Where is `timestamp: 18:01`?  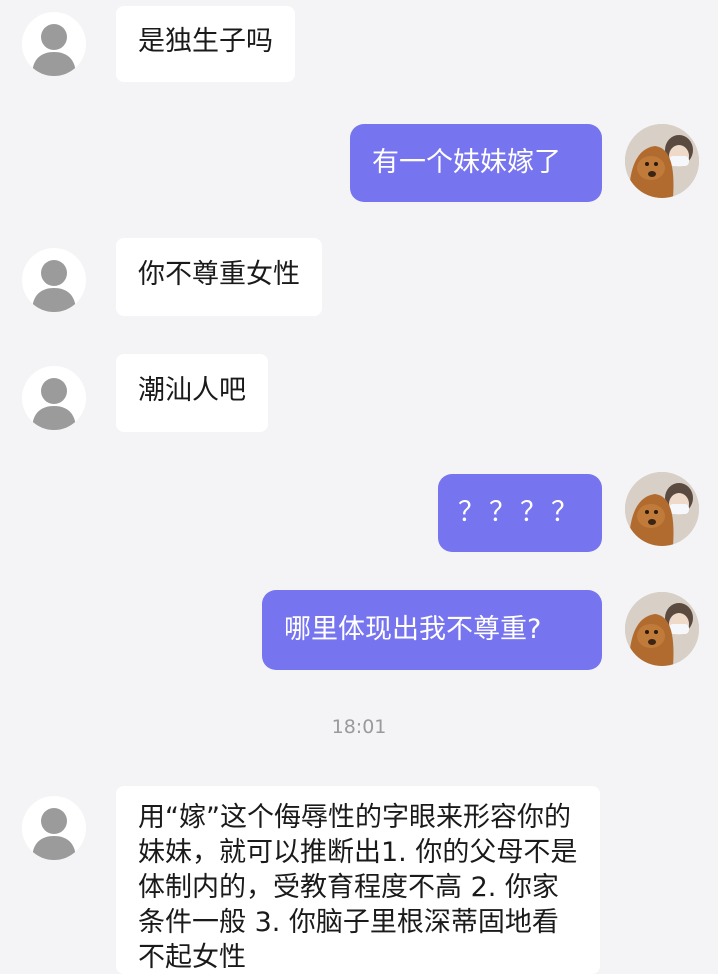 timestamp: 18:01 is located at coordinates (359, 727).